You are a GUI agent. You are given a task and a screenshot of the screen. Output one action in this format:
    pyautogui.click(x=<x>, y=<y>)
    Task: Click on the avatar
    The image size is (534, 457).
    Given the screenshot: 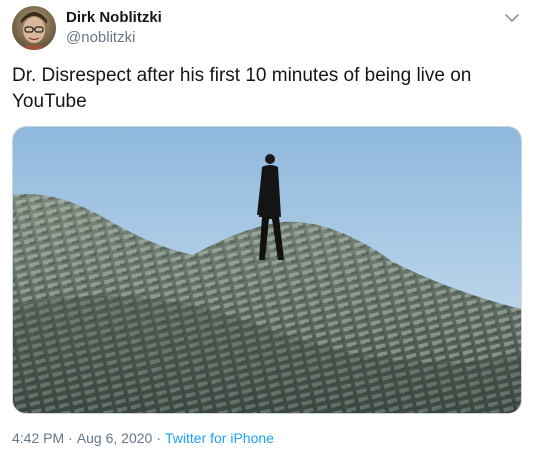 What is the action you would take?
    pyautogui.click(x=34, y=28)
    